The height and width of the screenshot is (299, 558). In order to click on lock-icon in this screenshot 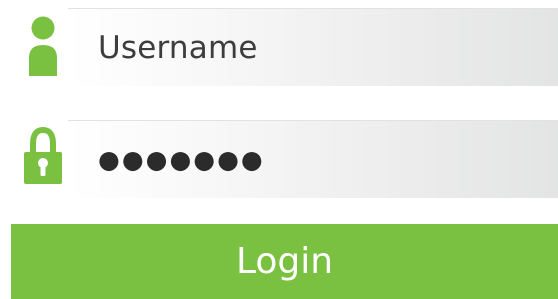, I will do `click(45, 159)`.